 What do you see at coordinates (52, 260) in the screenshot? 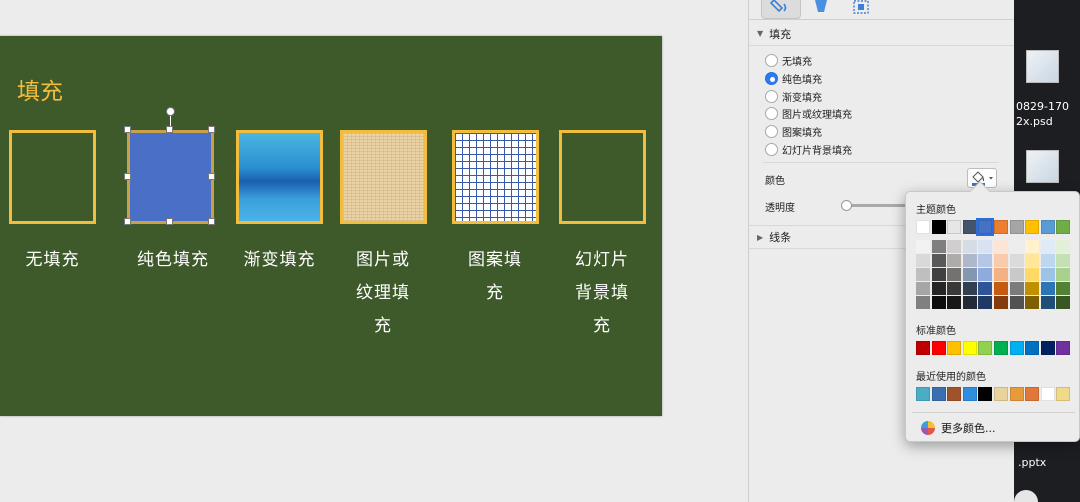
I see `no-fill-label: 无填充` at bounding box center [52, 260].